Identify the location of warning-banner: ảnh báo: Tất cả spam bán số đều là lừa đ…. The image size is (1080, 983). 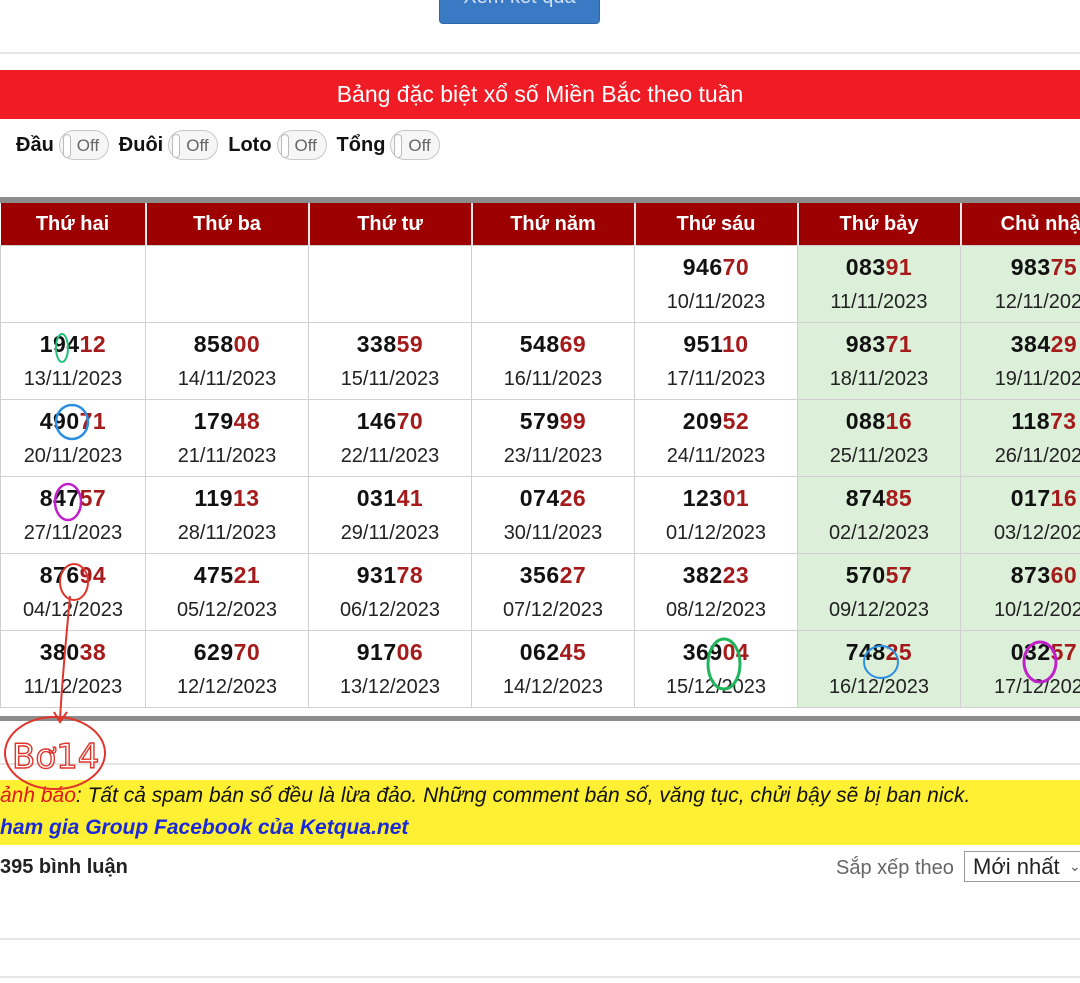
(540, 812).